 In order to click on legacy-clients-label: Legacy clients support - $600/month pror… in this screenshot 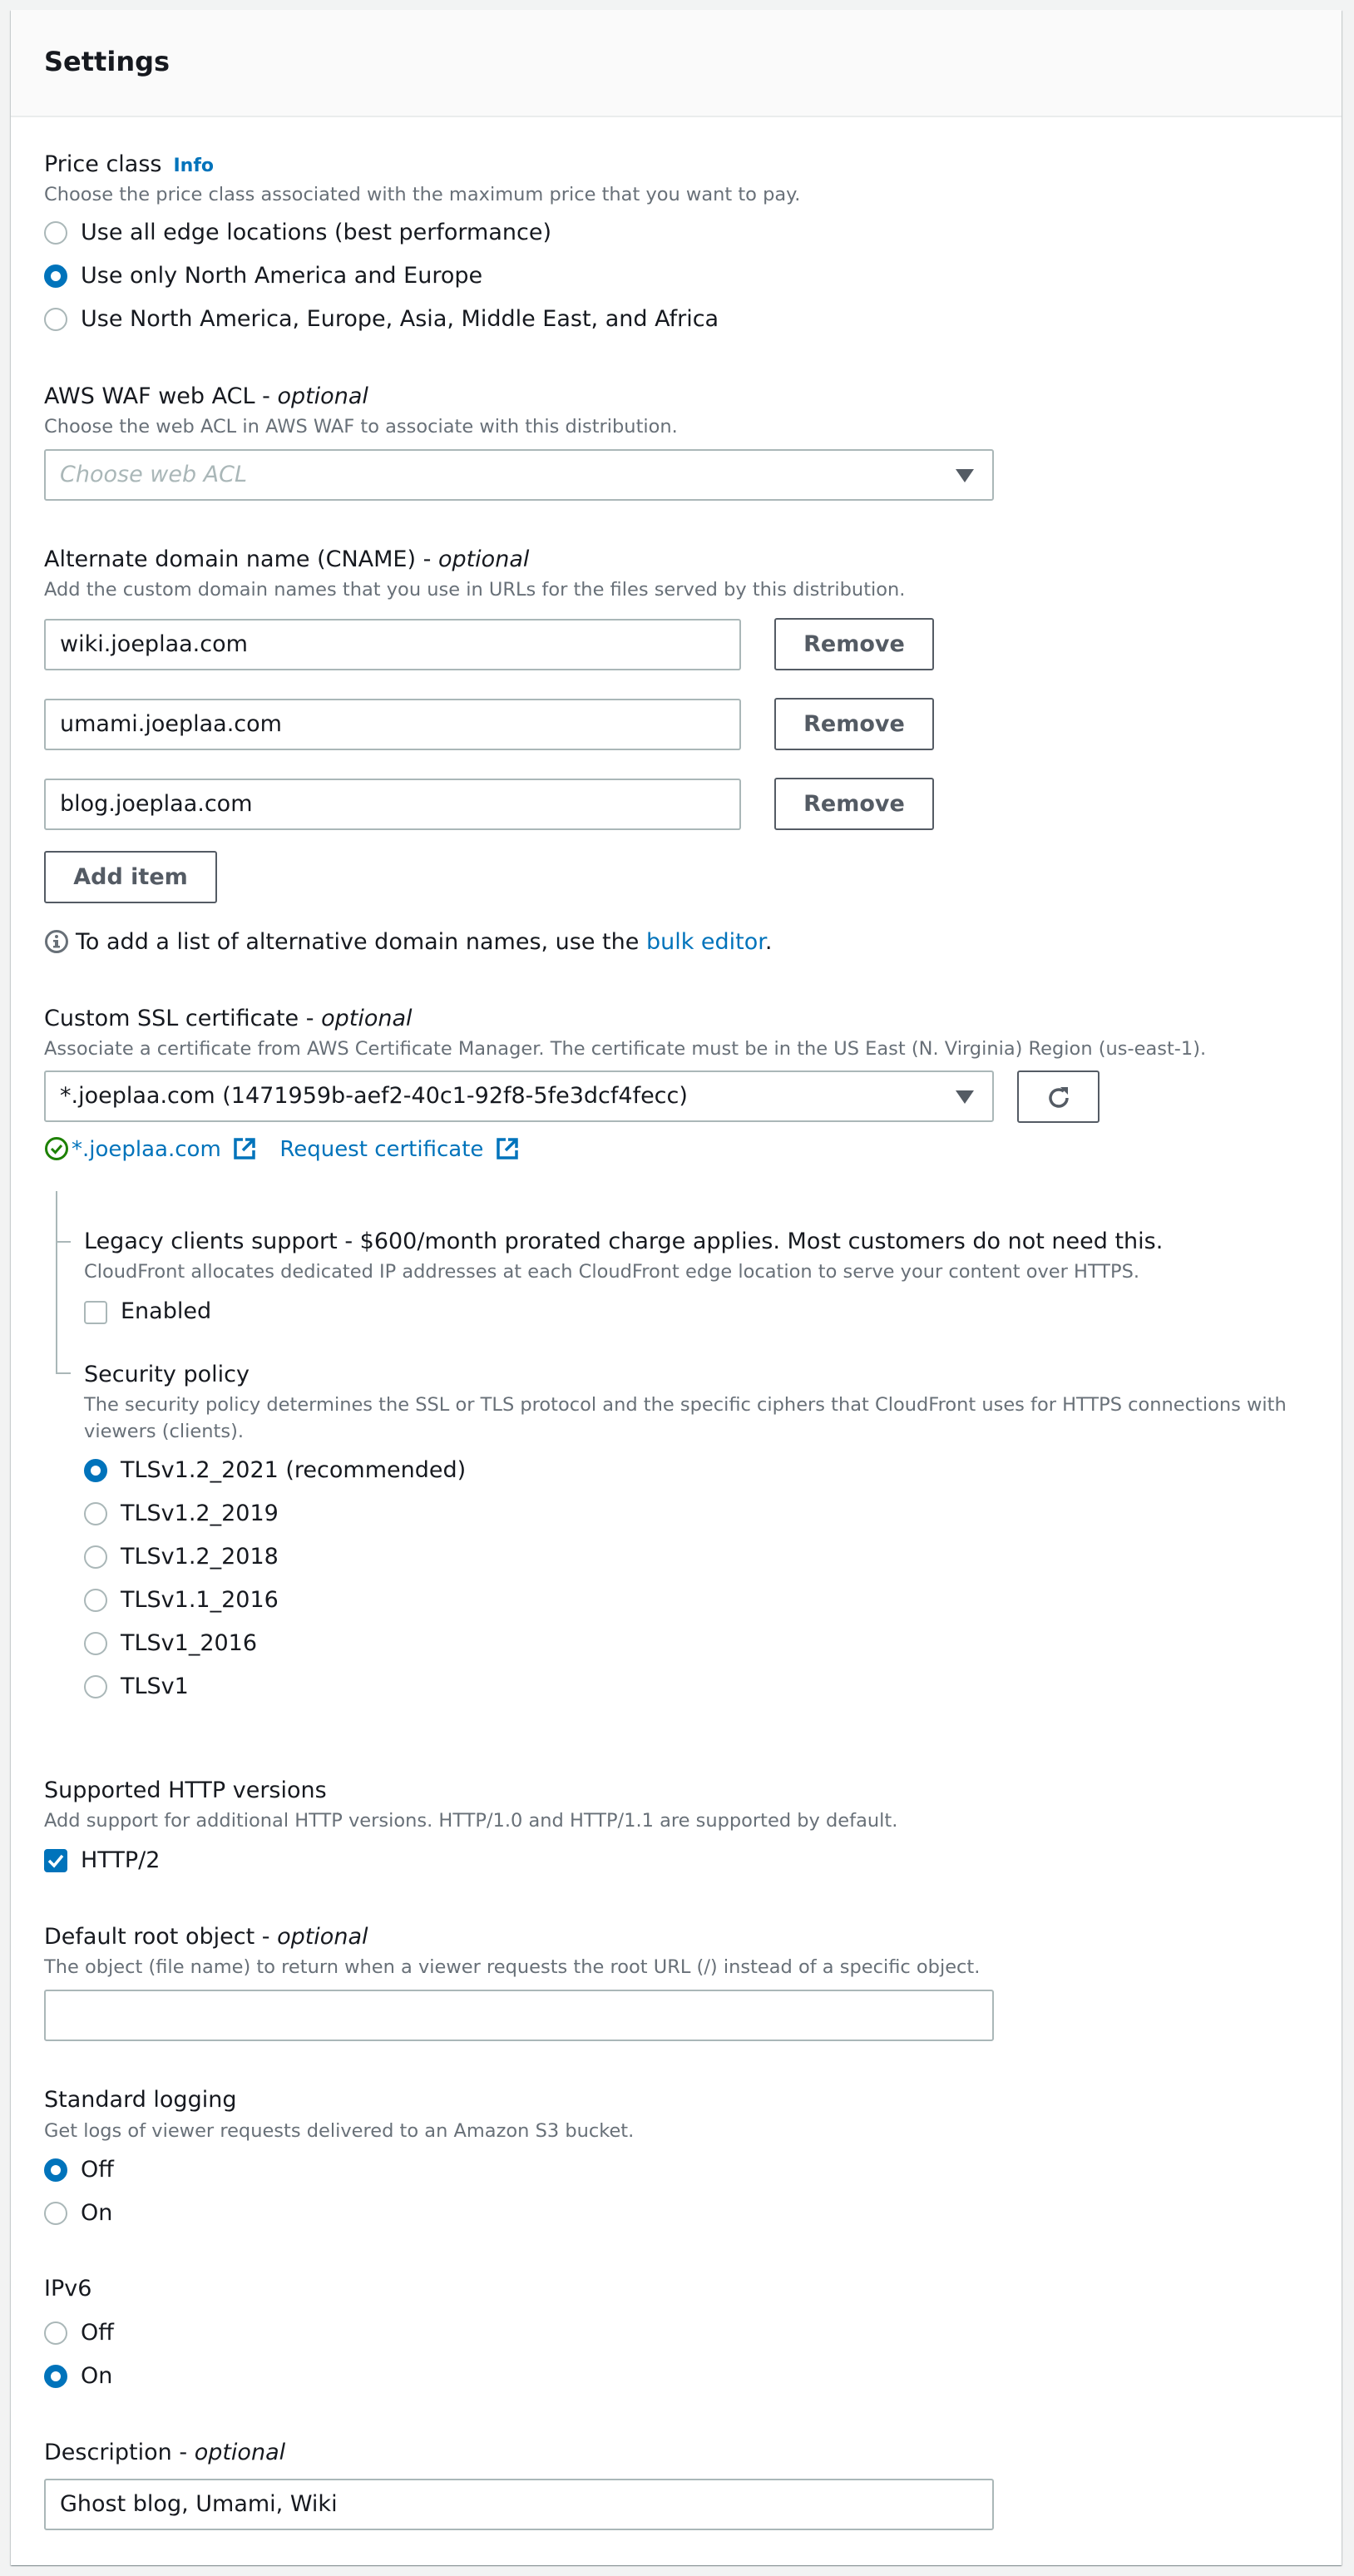, I will do `click(624, 1241)`.